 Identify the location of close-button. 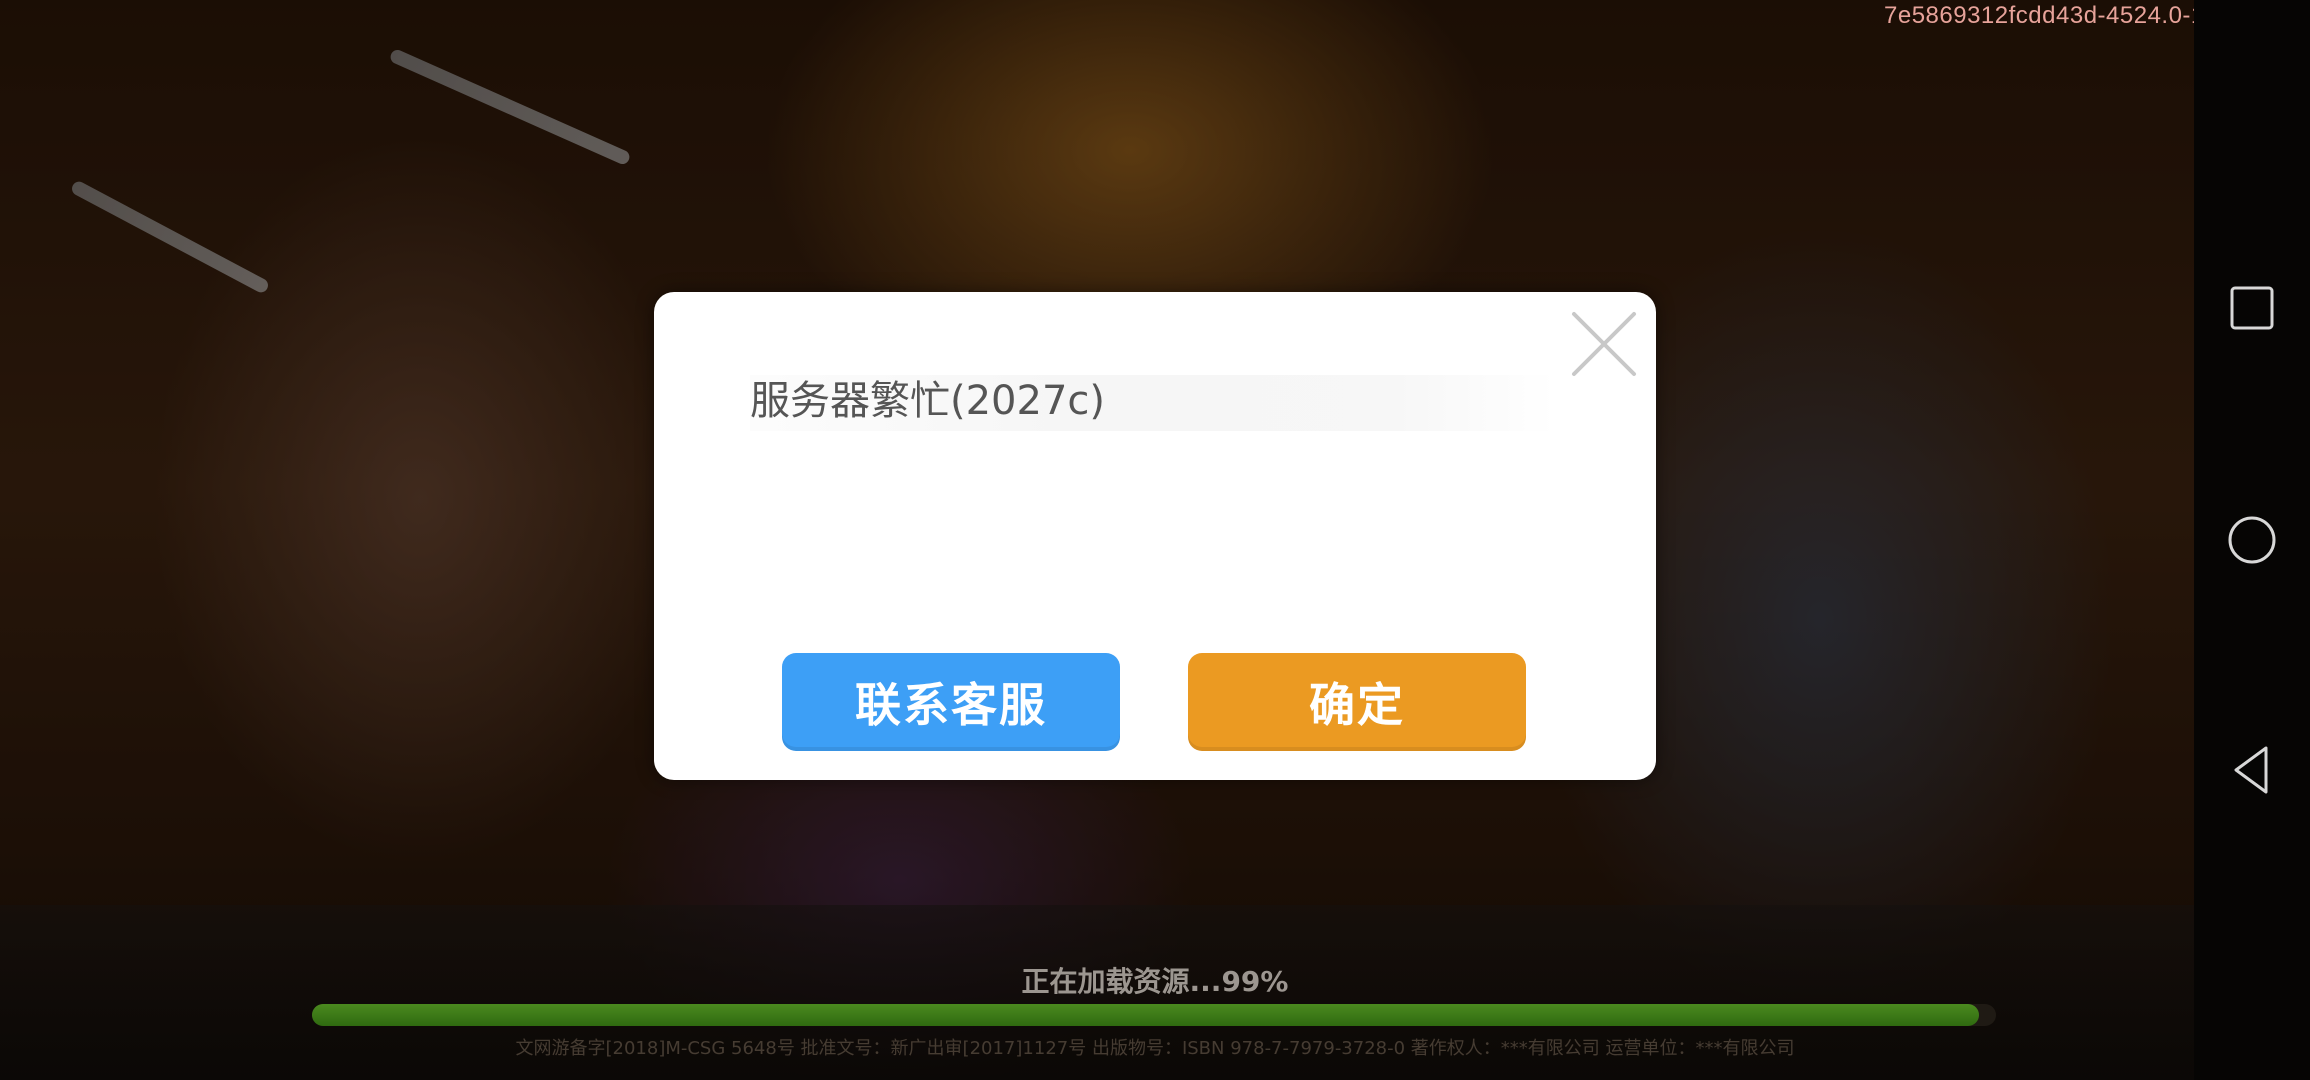
(1604, 344).